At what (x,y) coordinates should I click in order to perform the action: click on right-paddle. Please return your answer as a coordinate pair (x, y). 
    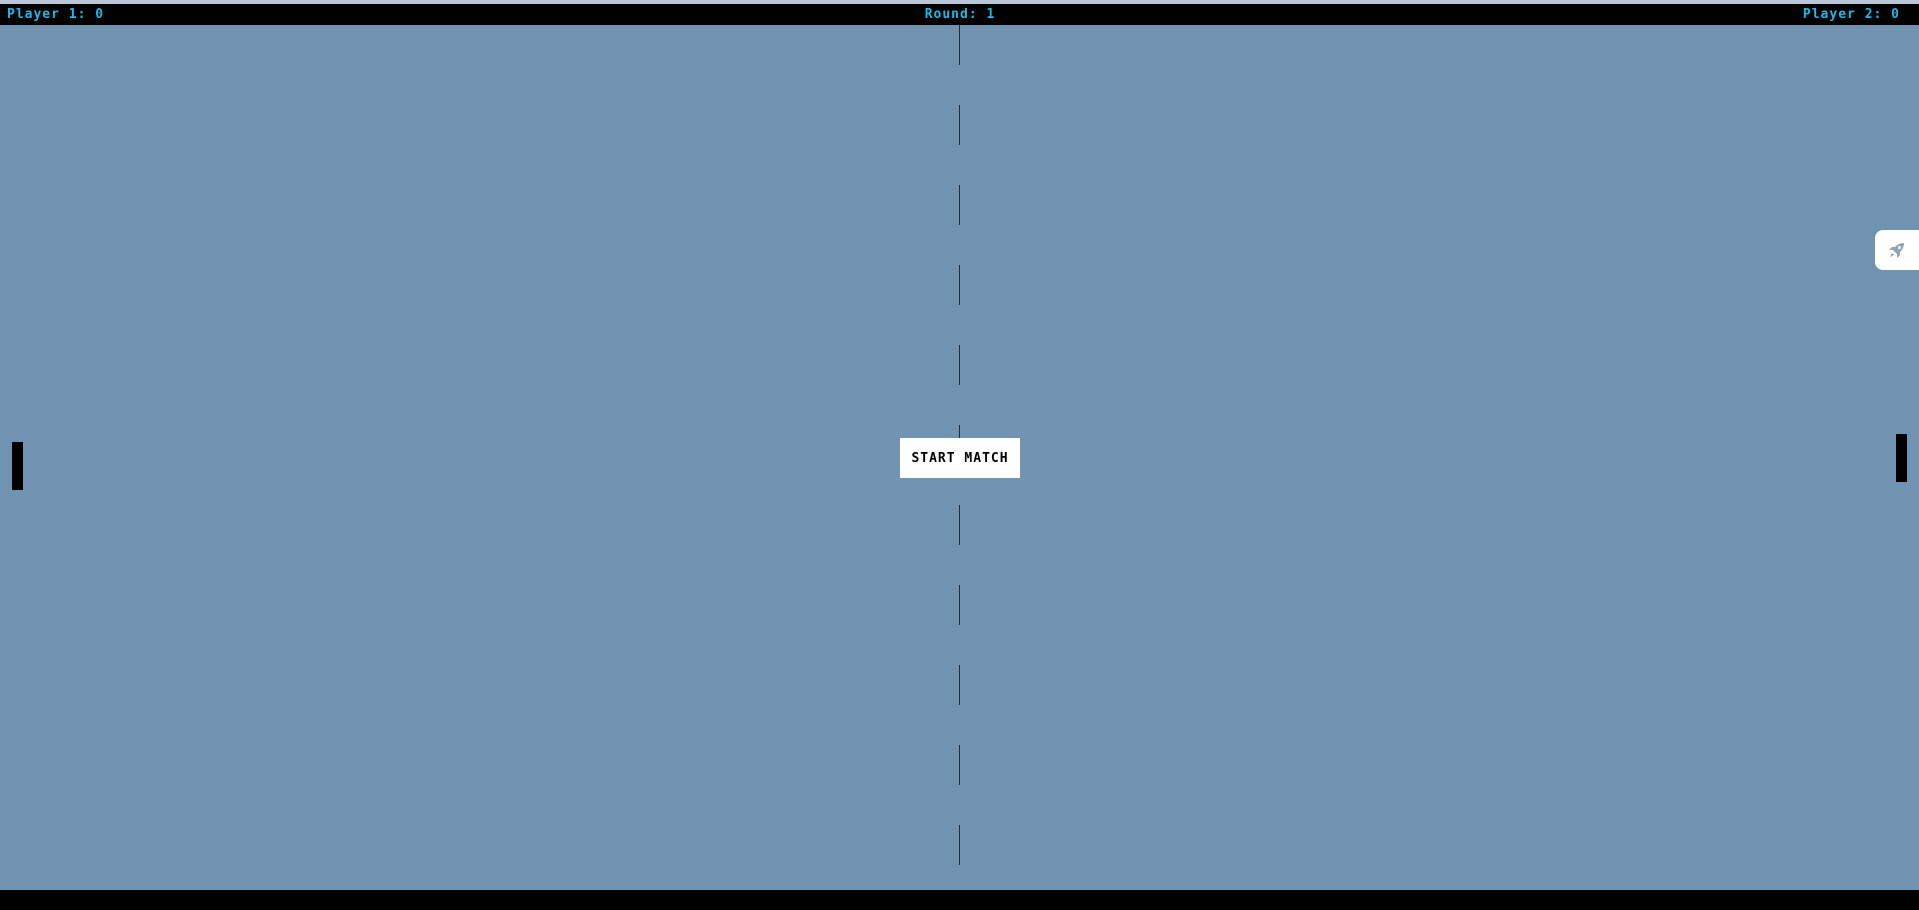
    Looking at the image, I should click on (1901, 458).